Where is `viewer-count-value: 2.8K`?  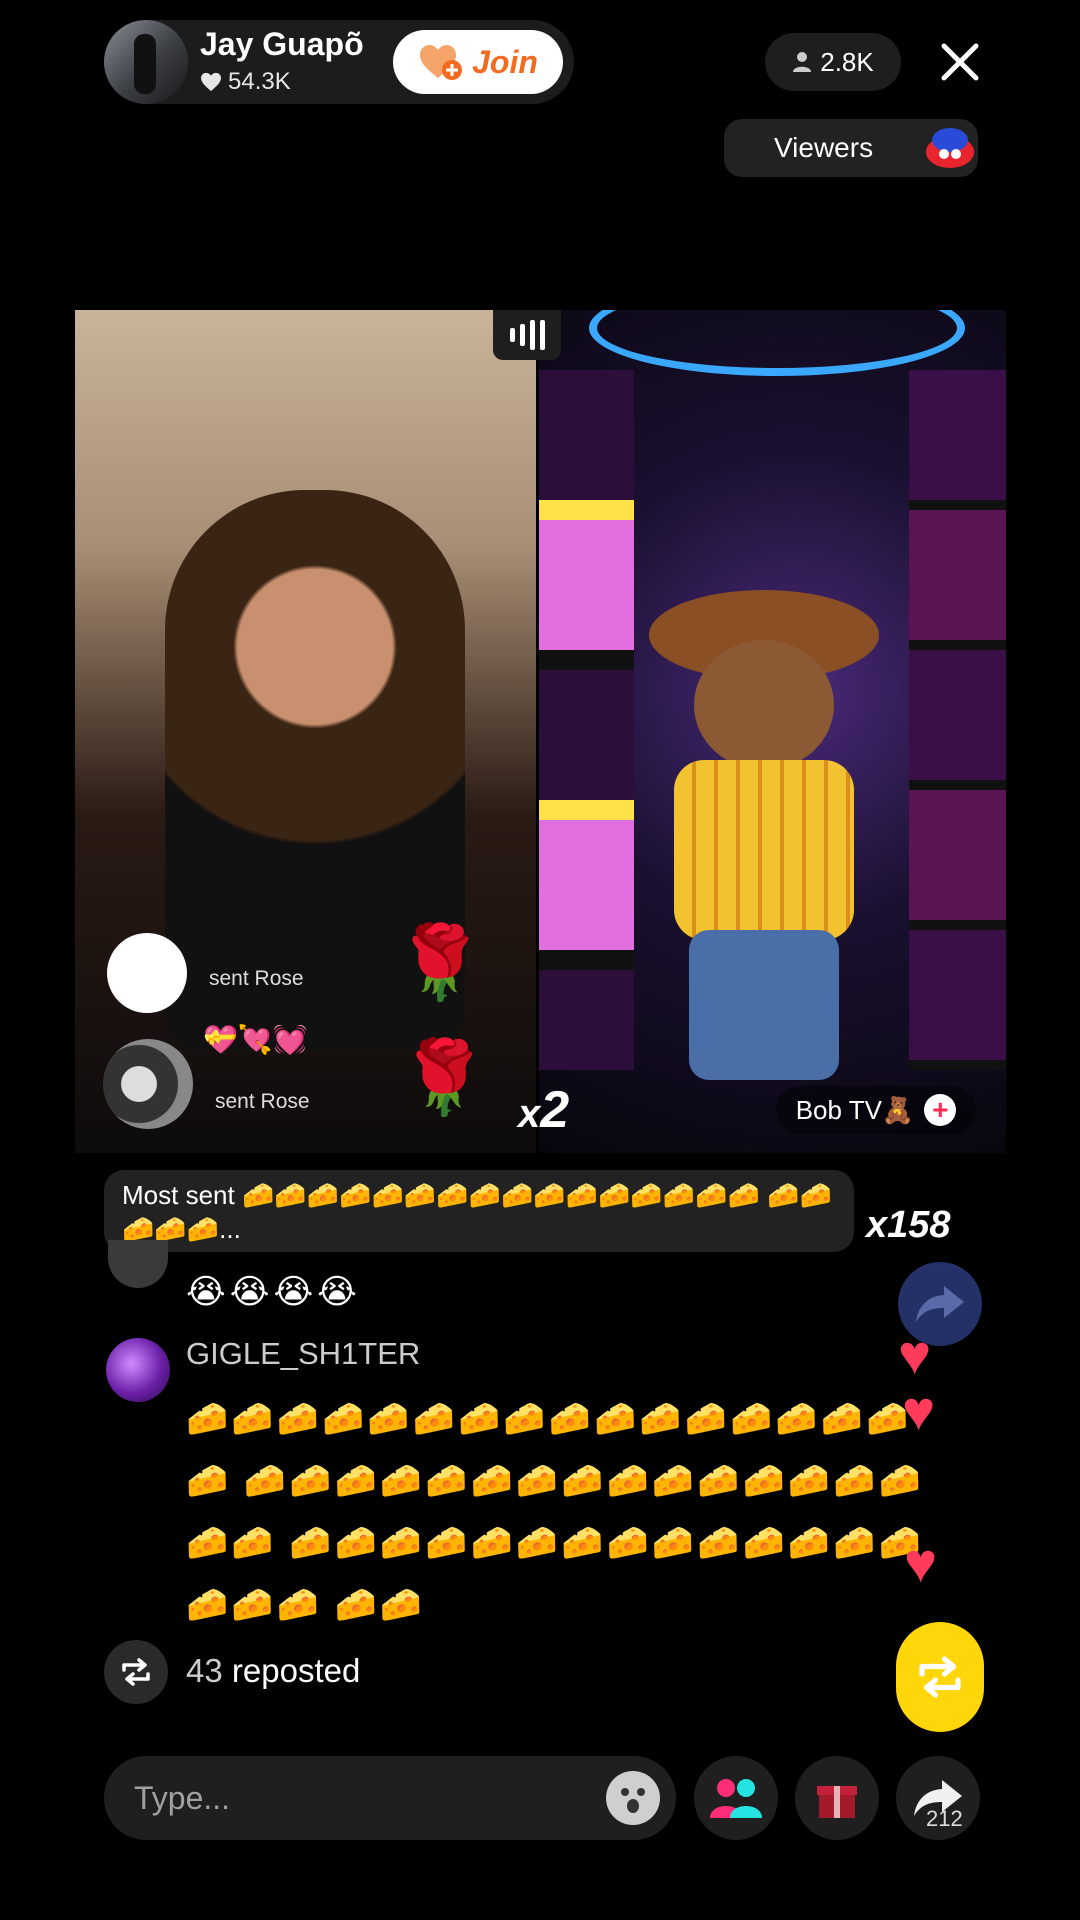 viewer-count-value: 2.8K is located at coordinates (847, 61).